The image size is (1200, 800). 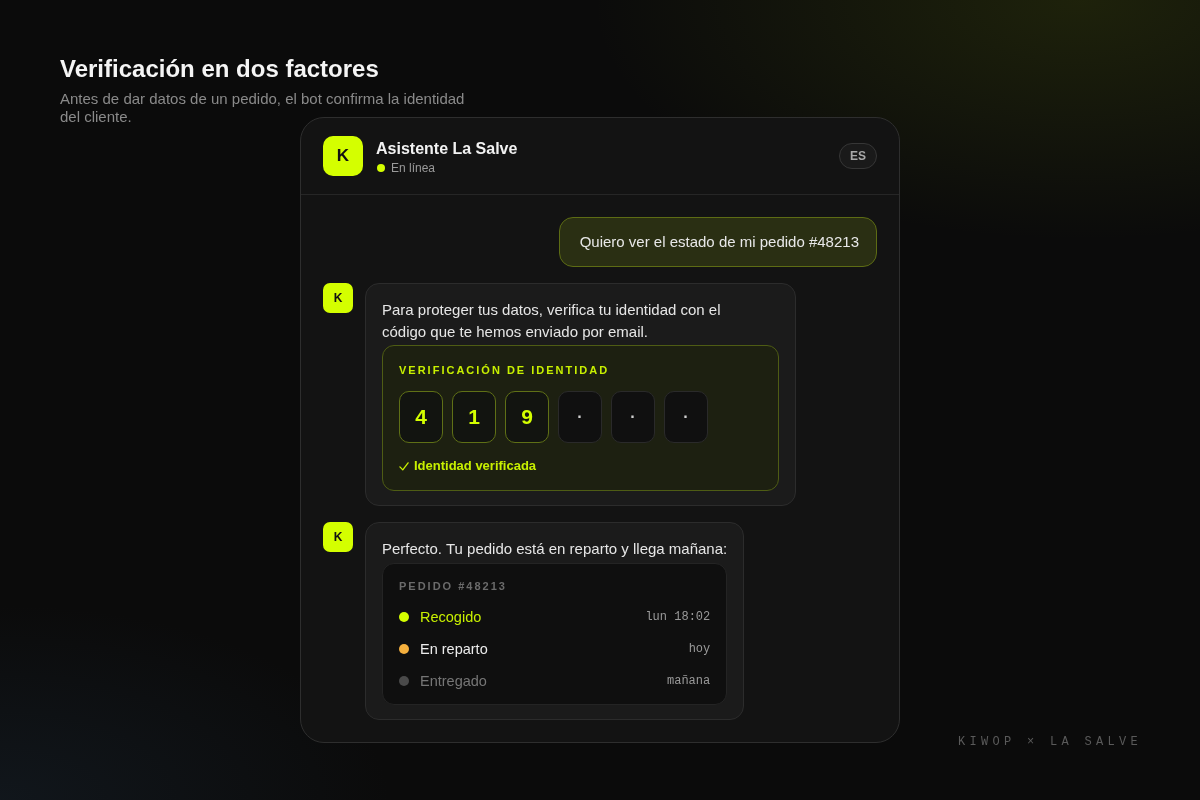 What do you see at coordinates (552, 321) in the screenshot?
I see `message-text: Para proteger tus datos, verifica tu identidad con el código que te hemos enviado por email.` at bounding box center [552, 321].